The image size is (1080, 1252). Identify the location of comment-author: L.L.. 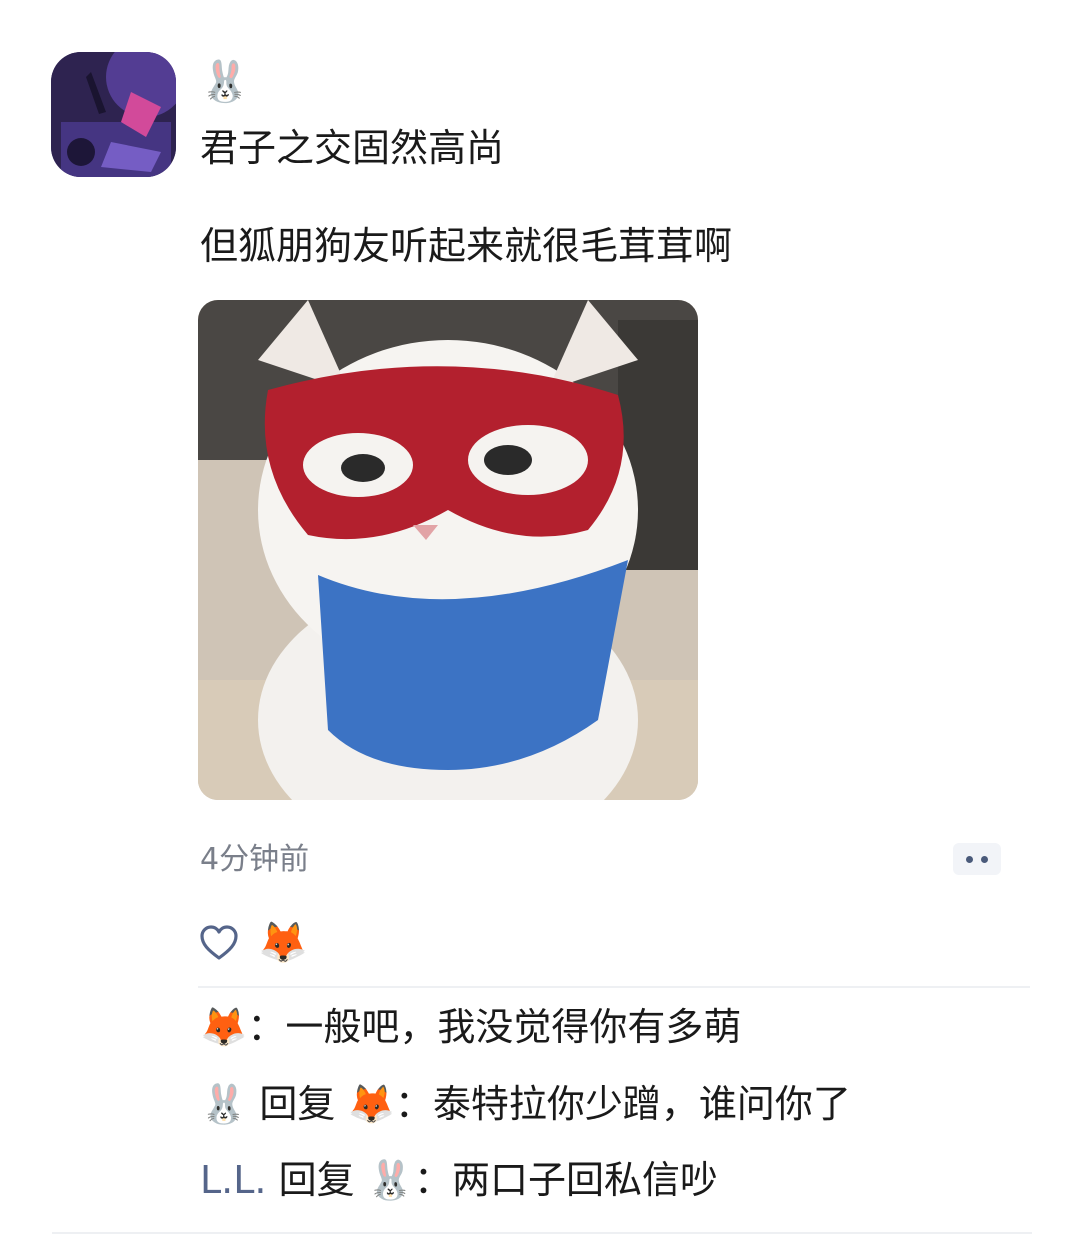
(233, 1180).